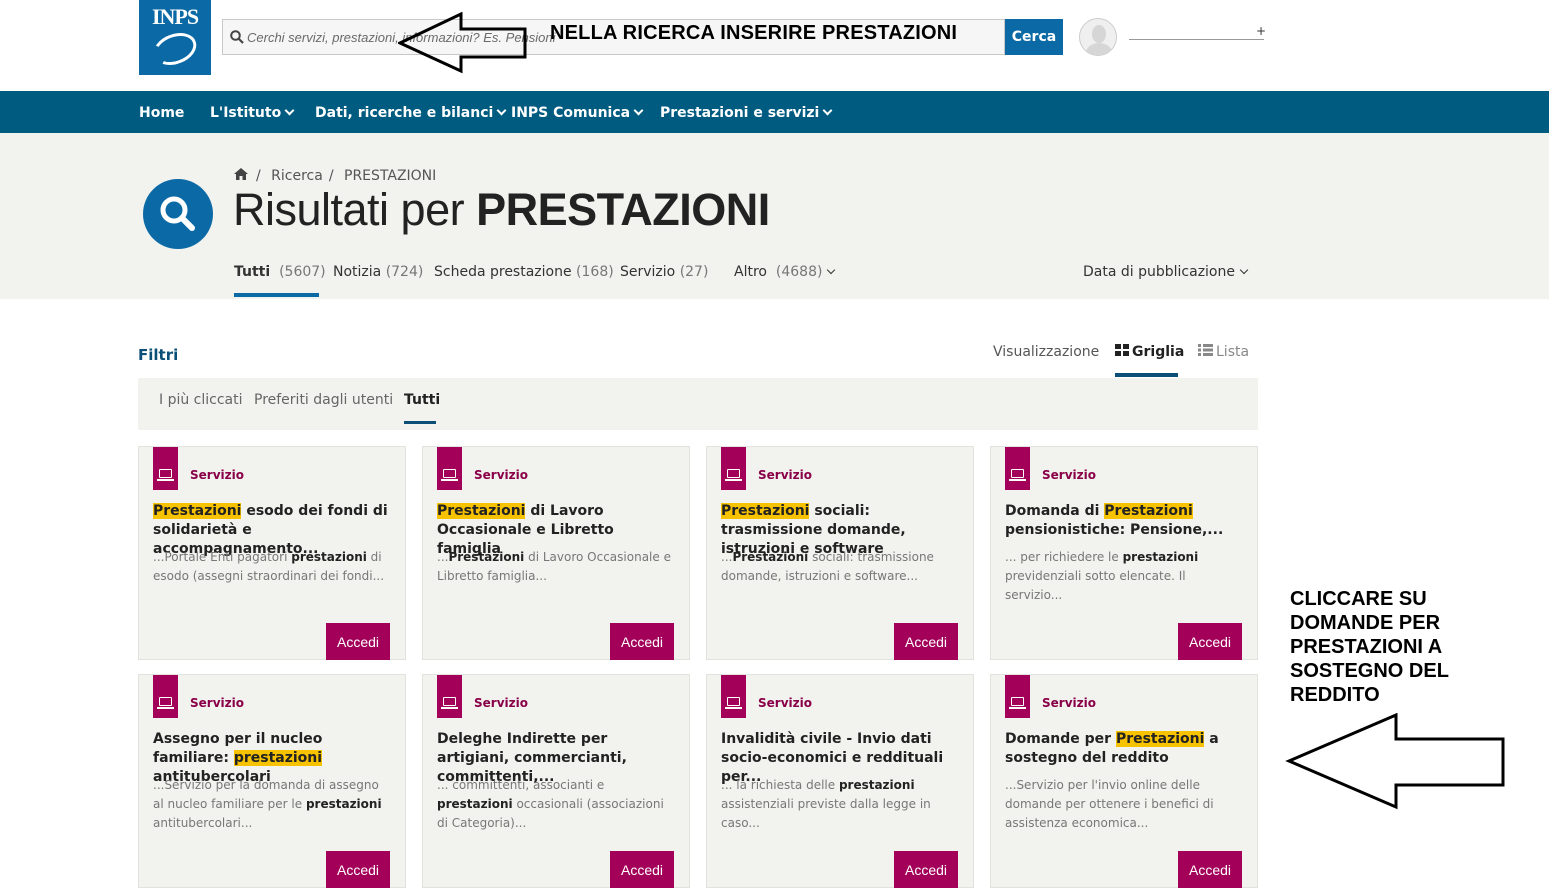  What do you see at coordinates (1046, 352) in the screenshot?
I see `view-label: Visualizzazione` at bounding box center [1046, 352].